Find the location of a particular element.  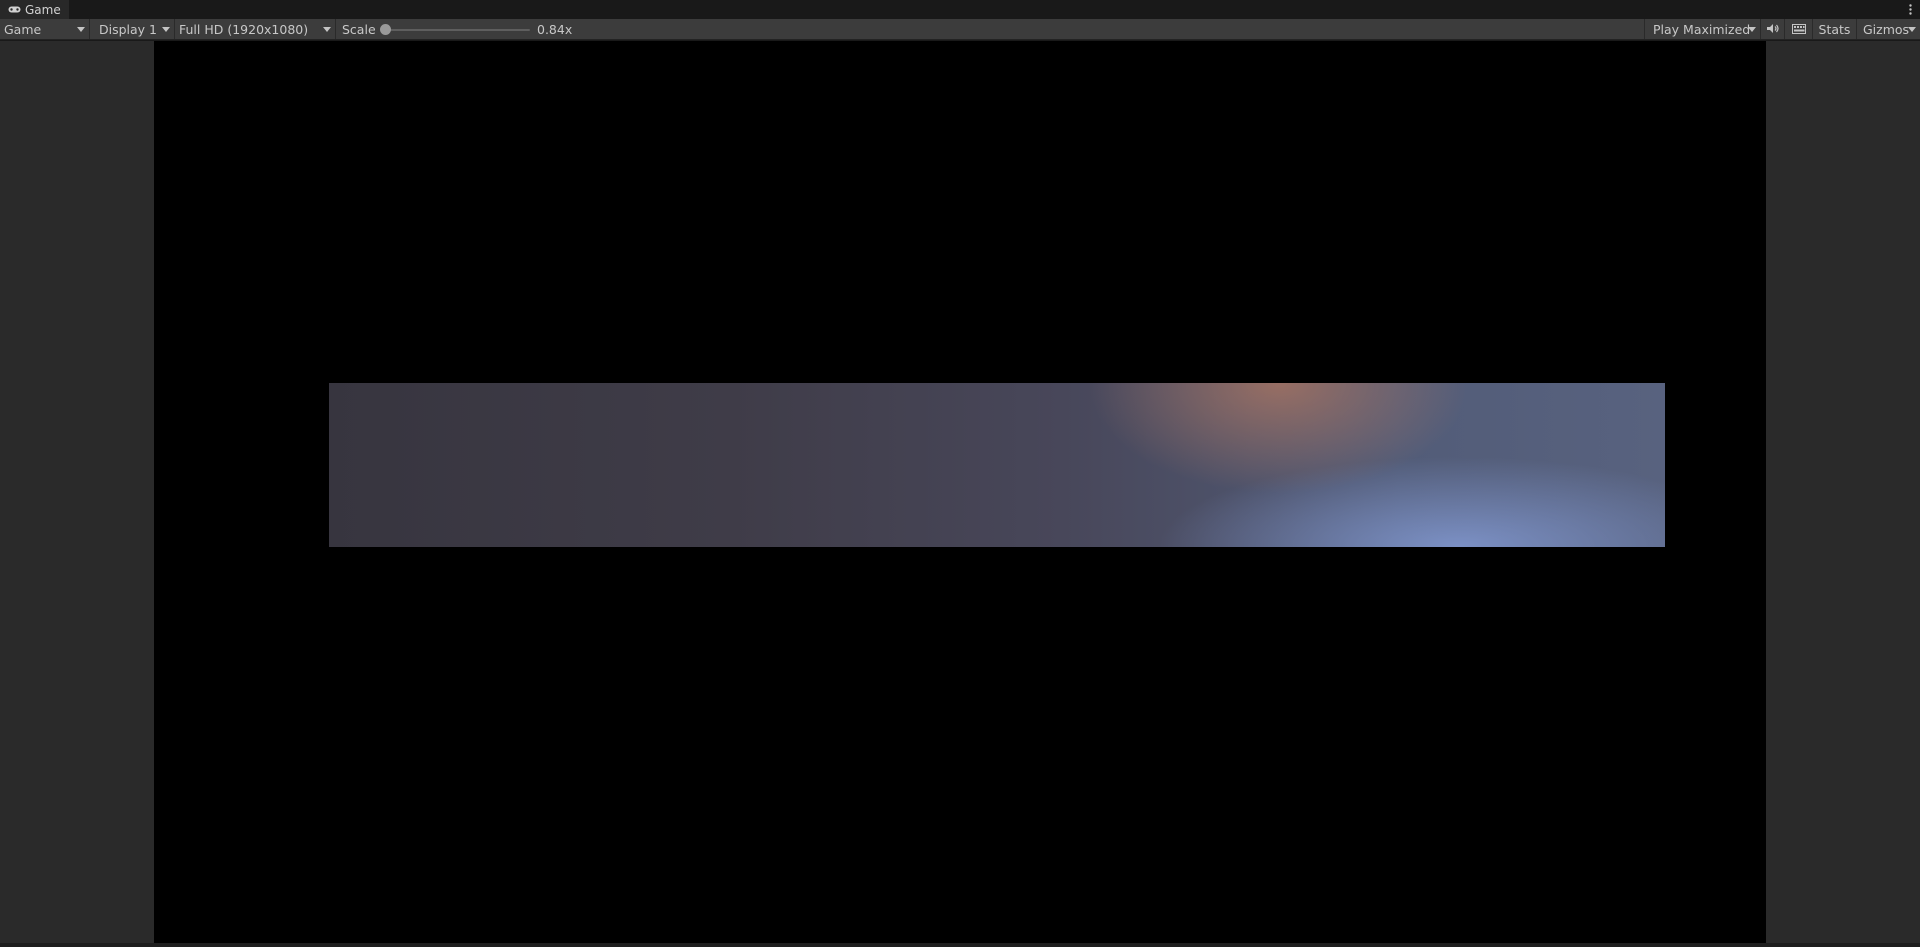

scale-value: 0.84x is located at coordinates (555, 29).